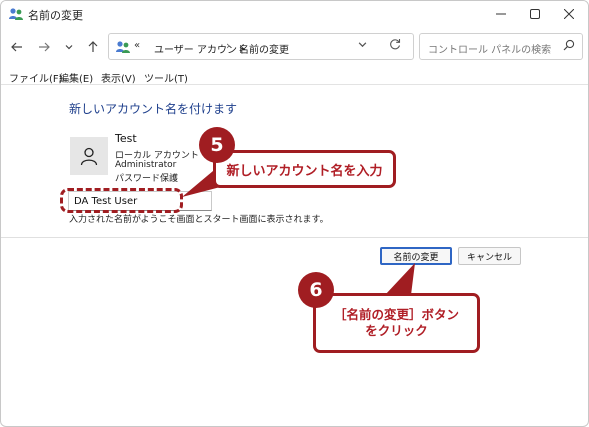 This screenshot has height=427, width=589. I want to click on step6-badge: 6, so click(316, 290).